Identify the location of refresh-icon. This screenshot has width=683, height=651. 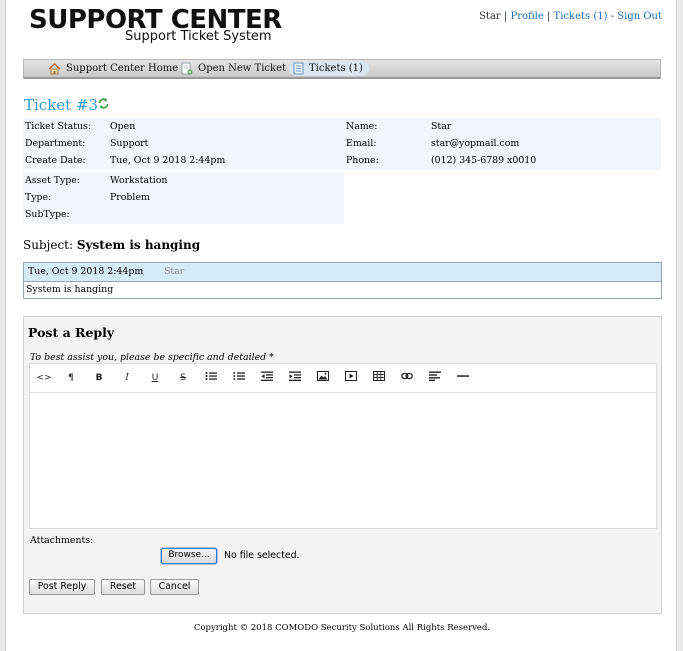
(103, 103).